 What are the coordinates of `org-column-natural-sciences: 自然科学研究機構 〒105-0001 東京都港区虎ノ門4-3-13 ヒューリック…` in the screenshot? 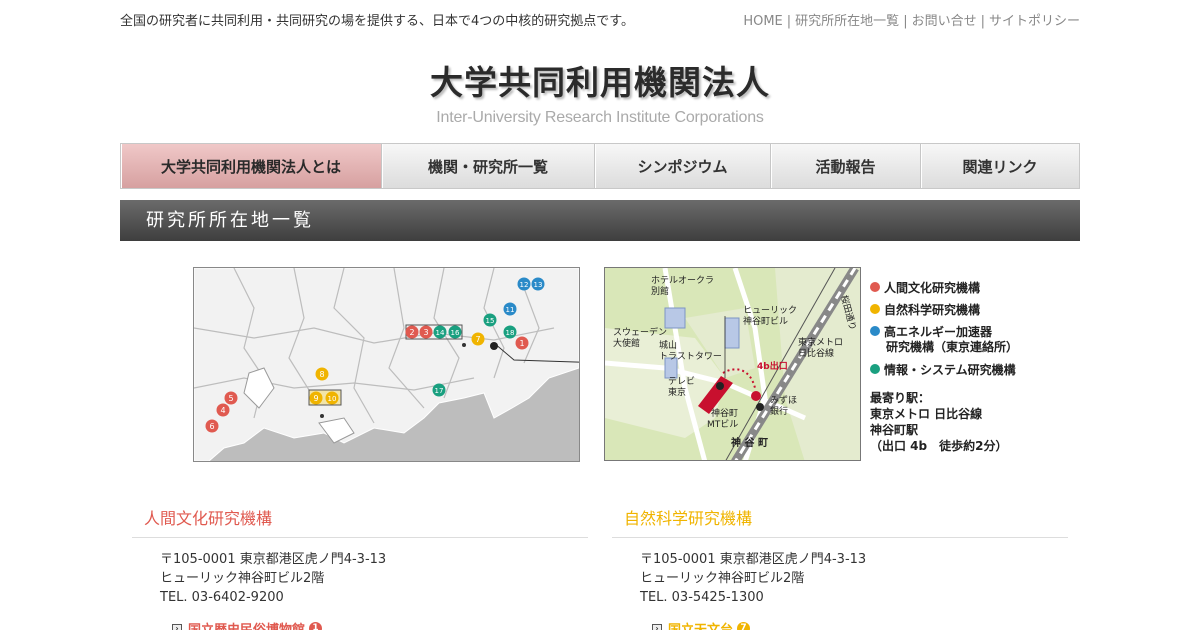 It's located at (840, 567).